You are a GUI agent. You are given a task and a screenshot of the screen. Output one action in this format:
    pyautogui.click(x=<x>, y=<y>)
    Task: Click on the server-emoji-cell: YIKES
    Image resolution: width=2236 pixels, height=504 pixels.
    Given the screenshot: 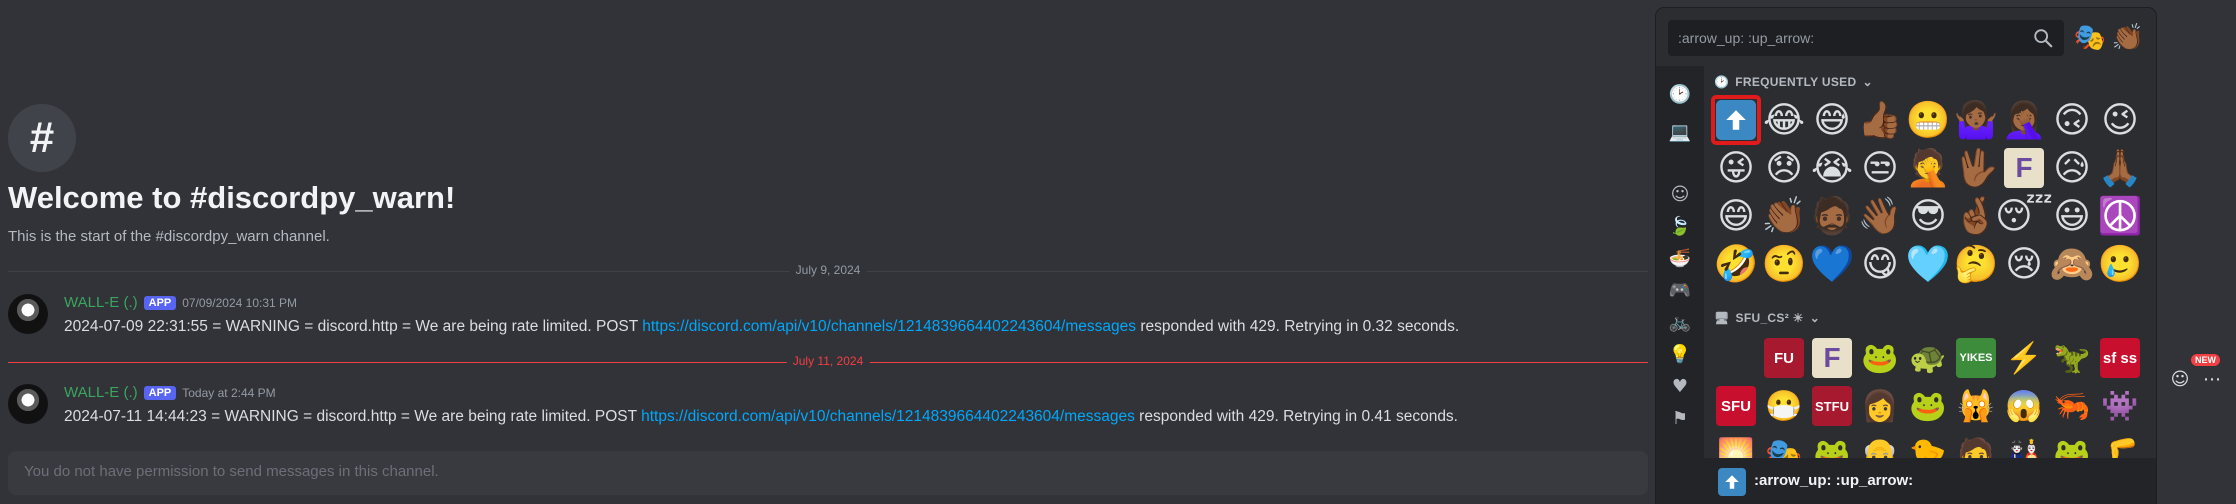 What is the action you would take?
    pyautogui.click(x=1976, y=358)
    